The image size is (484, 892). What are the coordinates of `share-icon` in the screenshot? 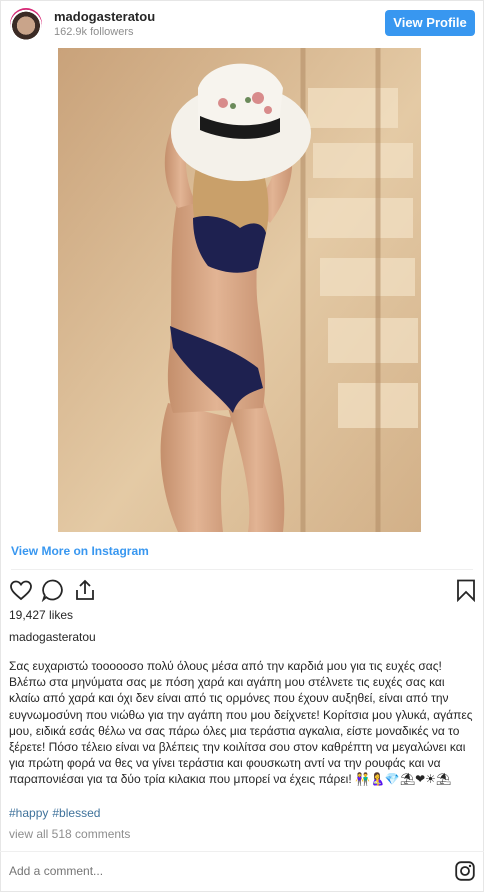 It's located at (85, 590).